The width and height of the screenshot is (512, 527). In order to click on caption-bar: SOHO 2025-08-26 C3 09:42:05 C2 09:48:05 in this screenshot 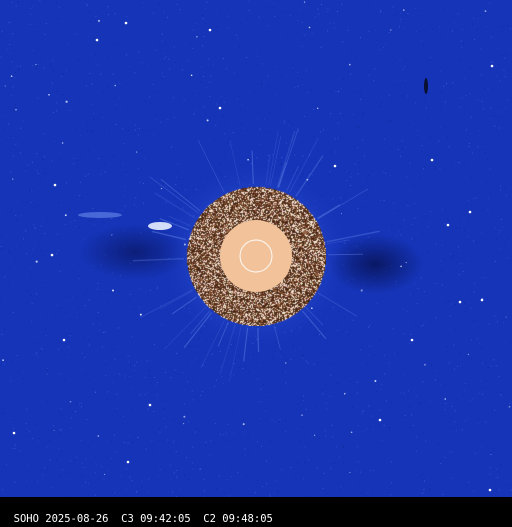, I will do `click(256, 504)`.